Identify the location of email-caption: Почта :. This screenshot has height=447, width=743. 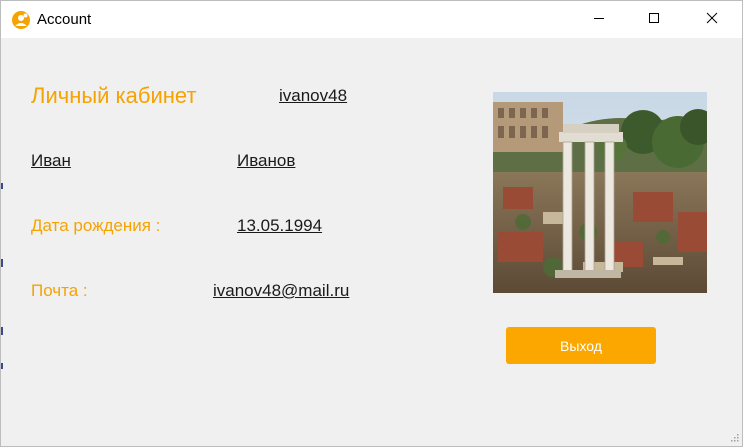
(59, 290).